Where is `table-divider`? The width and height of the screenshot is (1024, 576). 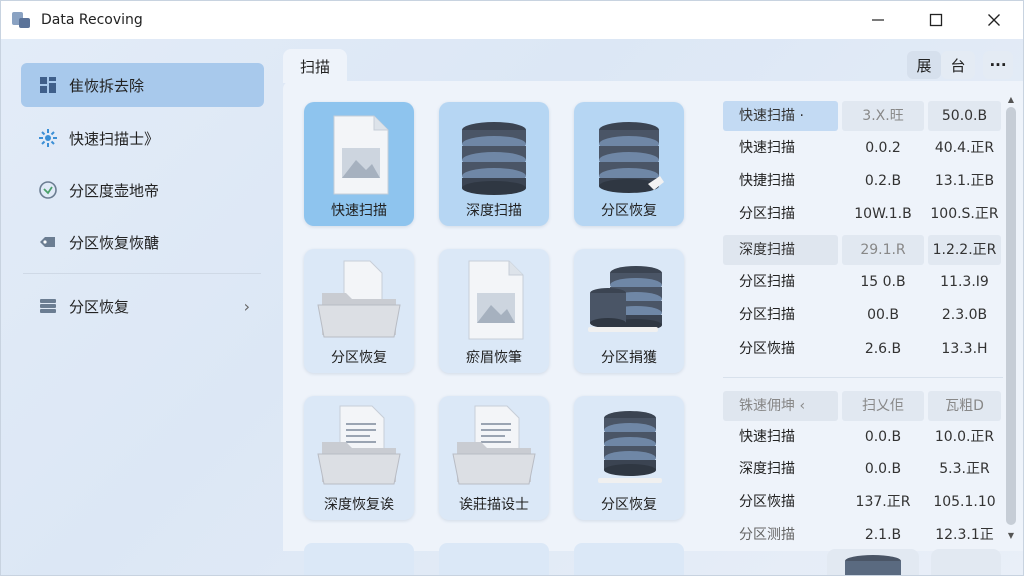
table-divider is located at coordinates (863, 377).